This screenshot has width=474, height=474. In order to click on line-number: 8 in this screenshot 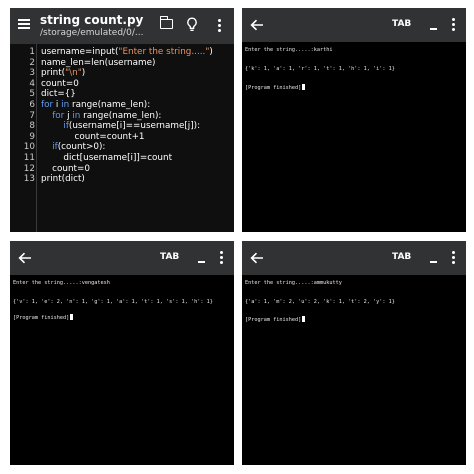, I will do `click(32, 126)`.